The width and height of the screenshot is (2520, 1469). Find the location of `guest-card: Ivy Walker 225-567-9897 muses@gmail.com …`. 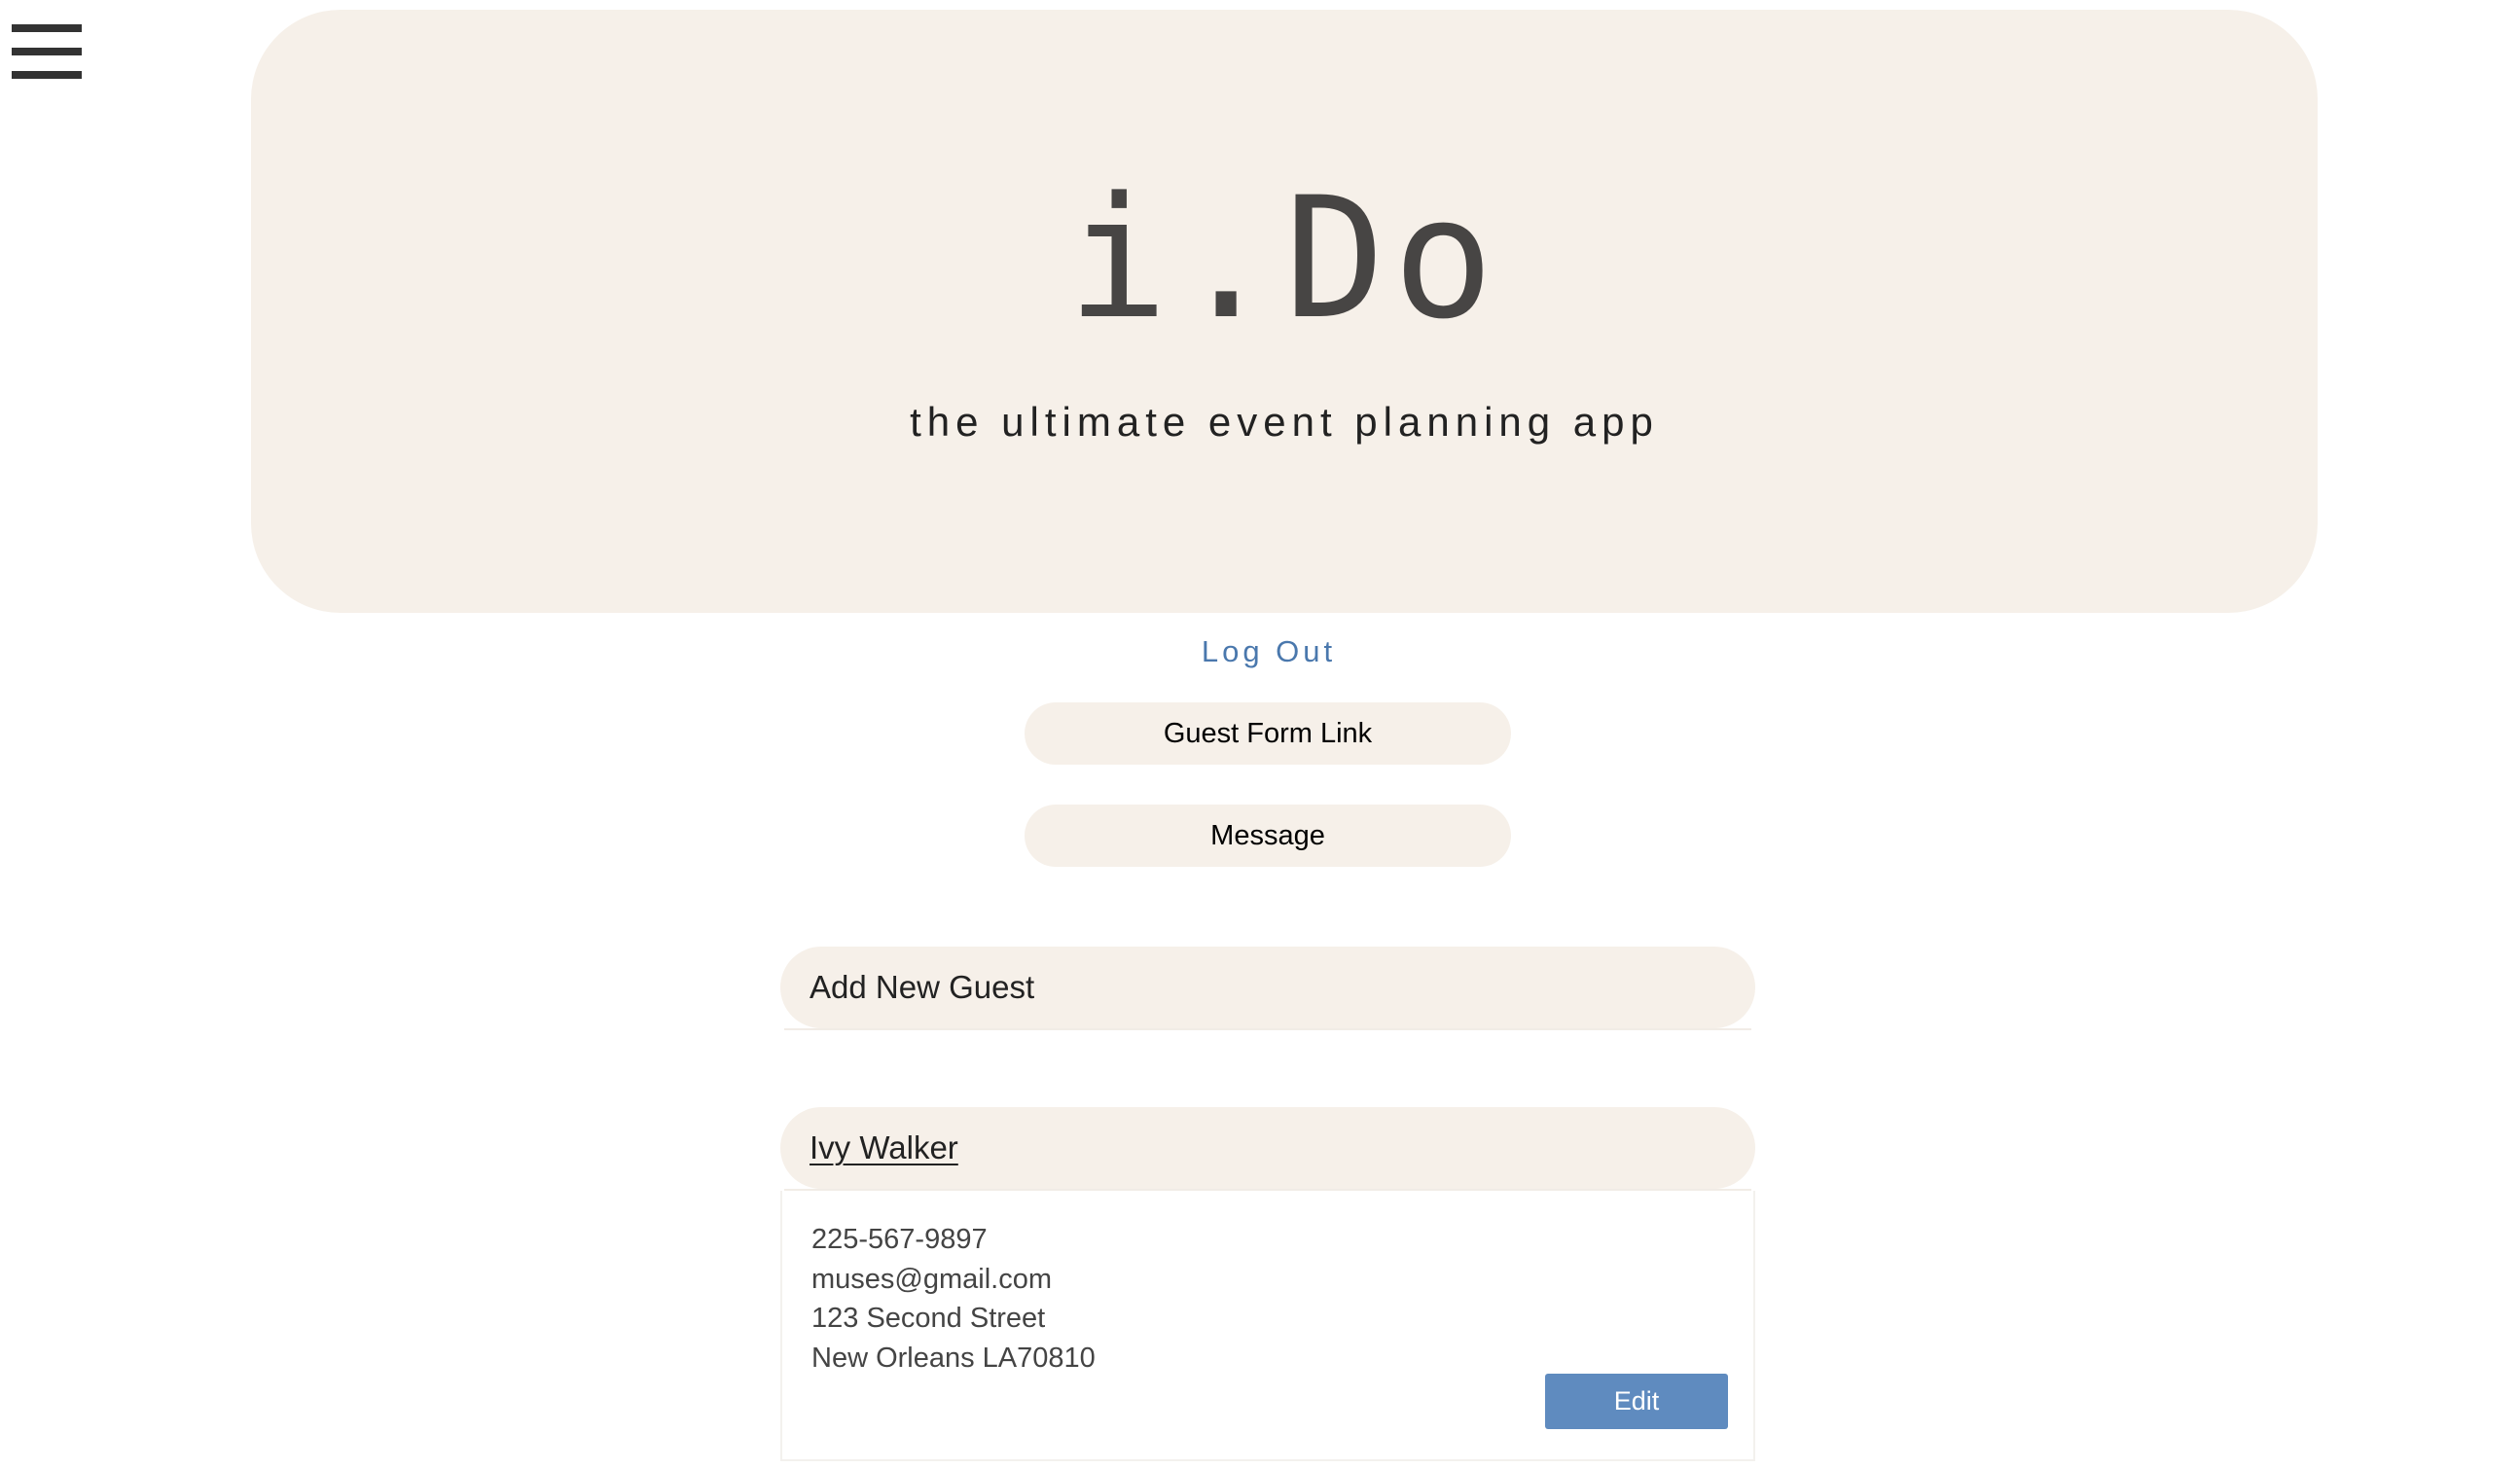

guest-card: Ivy Walker 225-567-9897 muses@gmail.com … is located at coordinates (1267, 1284).